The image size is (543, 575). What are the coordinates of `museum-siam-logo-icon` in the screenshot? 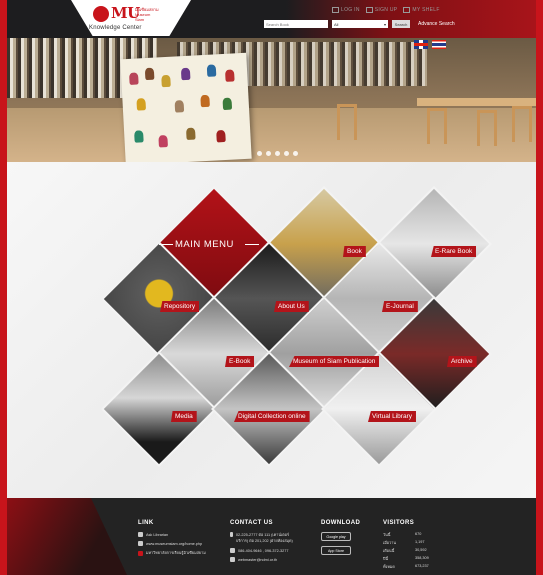 It's located at (101, 14).